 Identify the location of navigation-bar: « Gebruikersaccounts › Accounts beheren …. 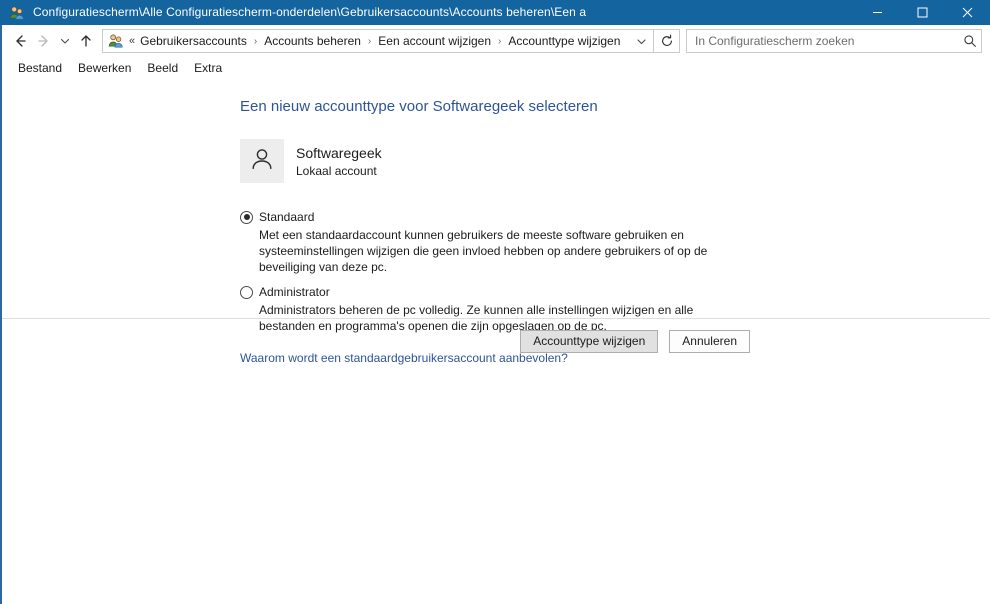
(496, 41).